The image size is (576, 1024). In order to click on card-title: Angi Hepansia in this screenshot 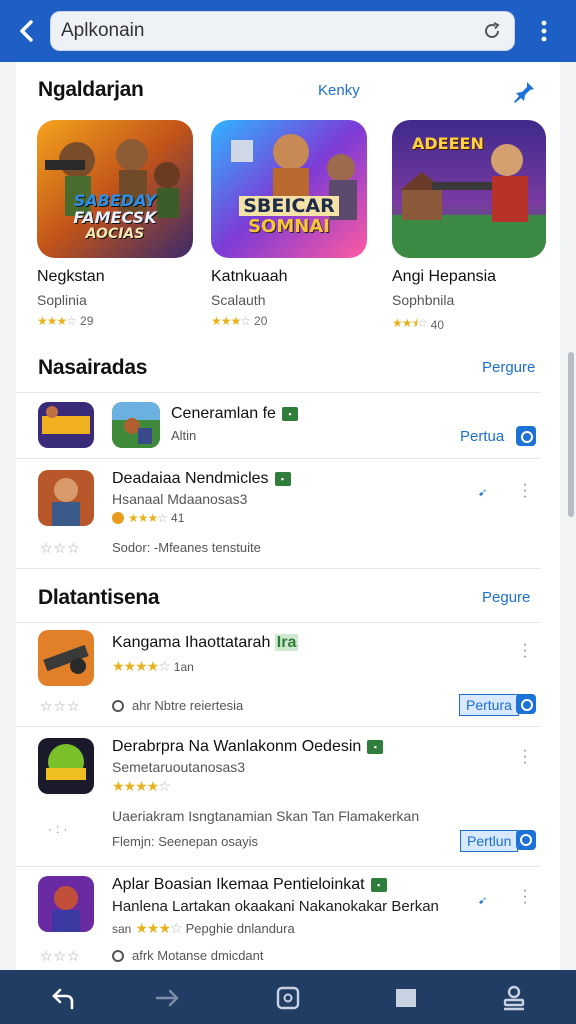, I will do `click(444, 276)`.